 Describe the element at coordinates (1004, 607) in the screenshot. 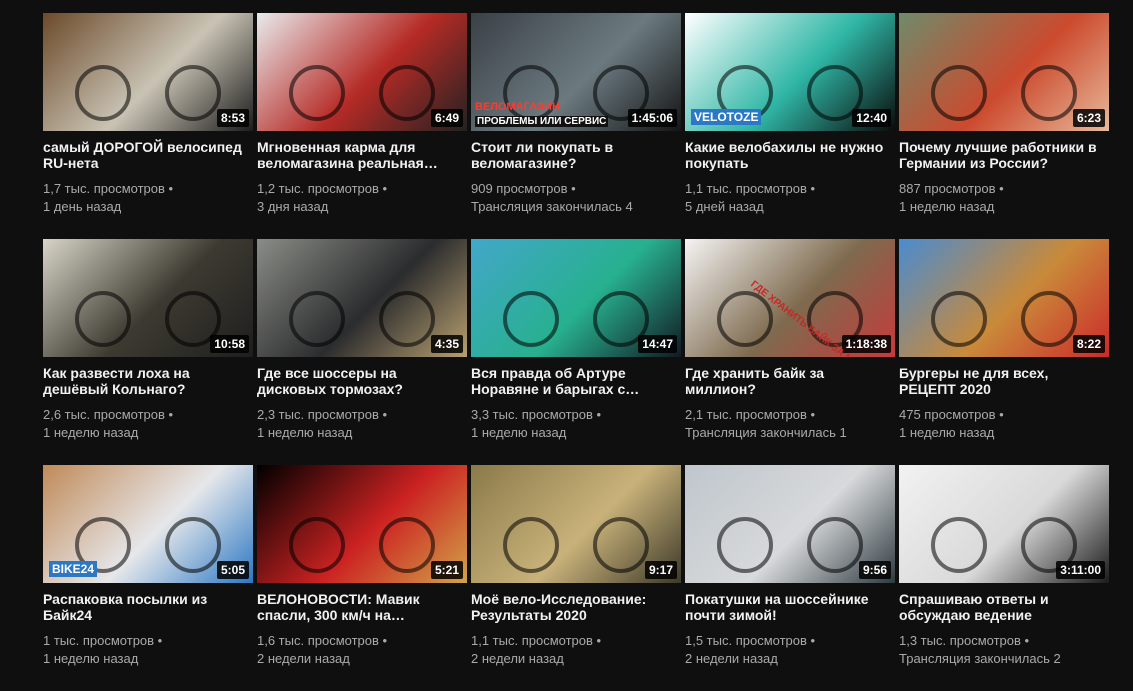

I see `video-title: Спрашиваю ответы и обсуждаю ведение` at that location.